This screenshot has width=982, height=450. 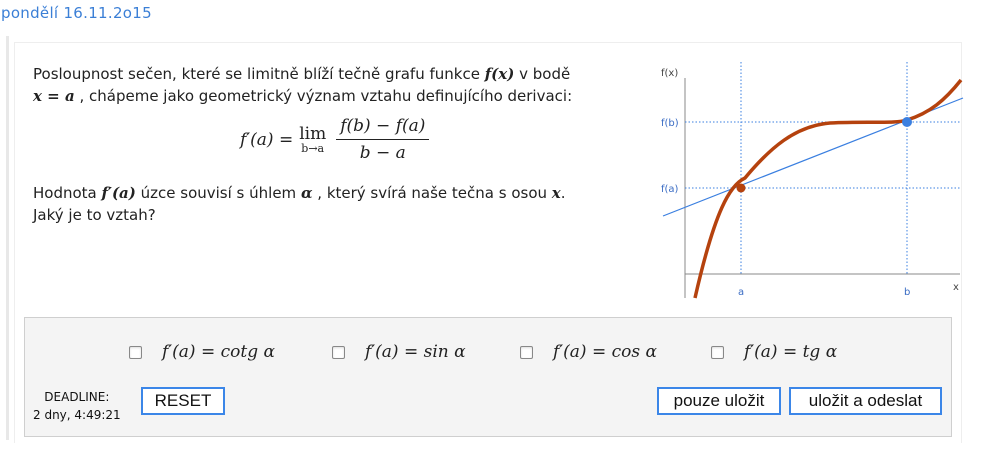 What do you see at coordinates (77, 415) in the screenshot?
I see `deadline-value: 2 dny, 4:49:21` at bounding box center [77, 415].